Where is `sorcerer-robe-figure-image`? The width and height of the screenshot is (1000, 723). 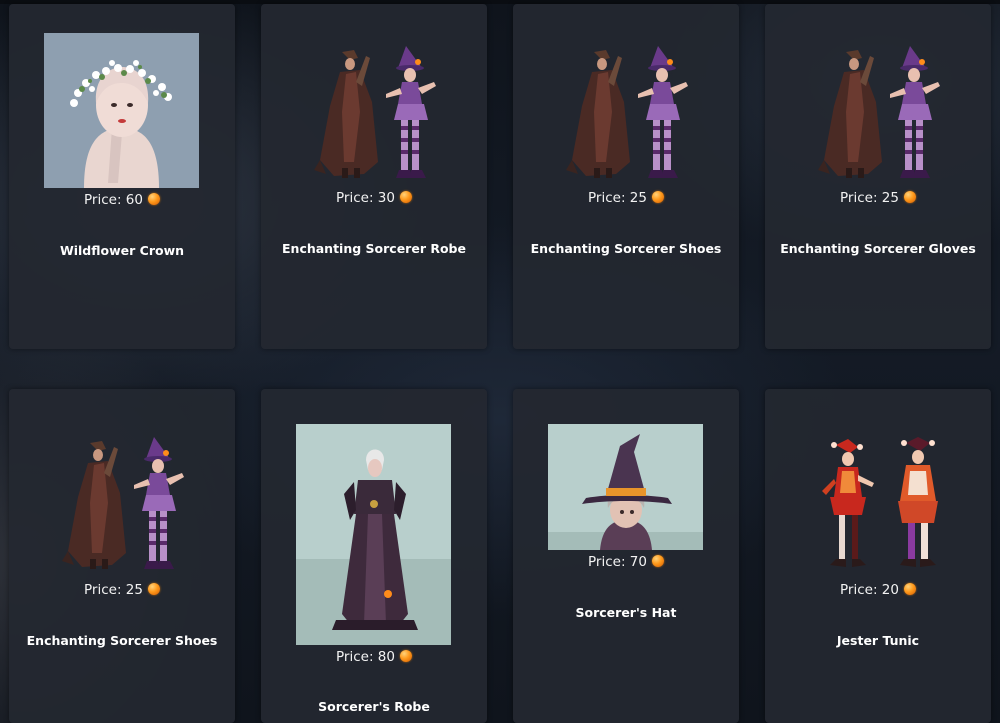 sorcerer-robe-figure-image is located at coordinates (373, 534).